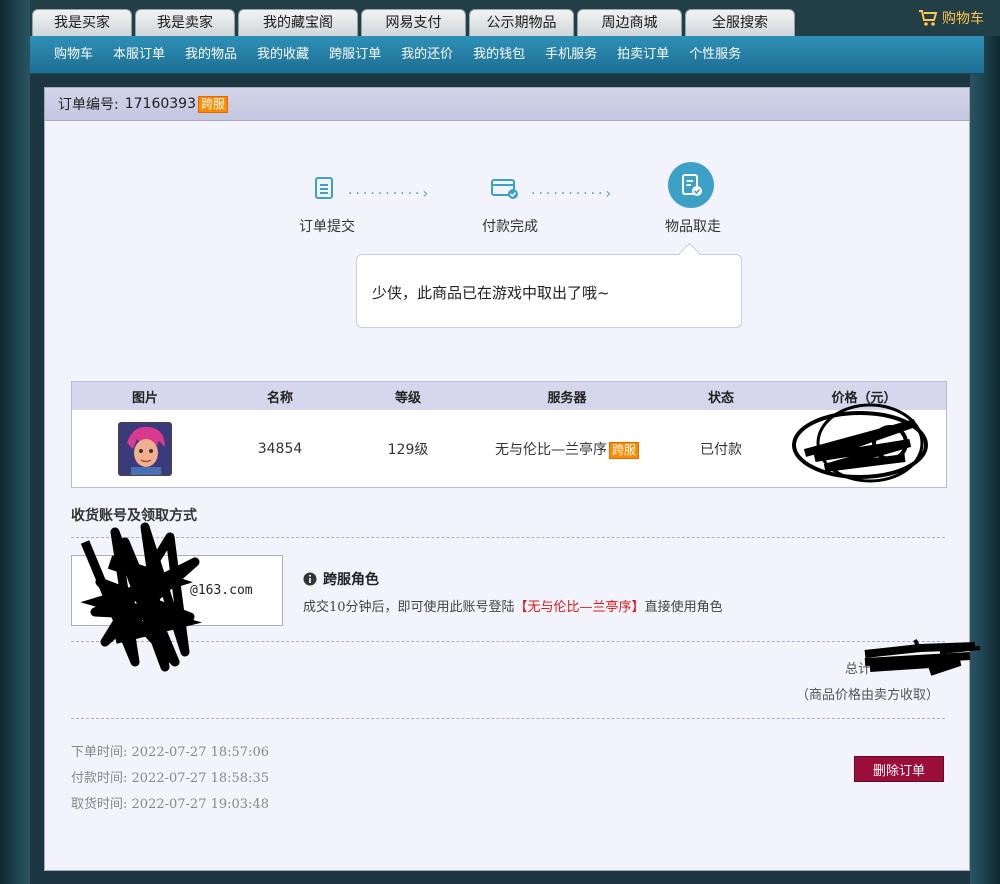  I want to click on subnav-auction: 拍卖订单, so click(643, 54).